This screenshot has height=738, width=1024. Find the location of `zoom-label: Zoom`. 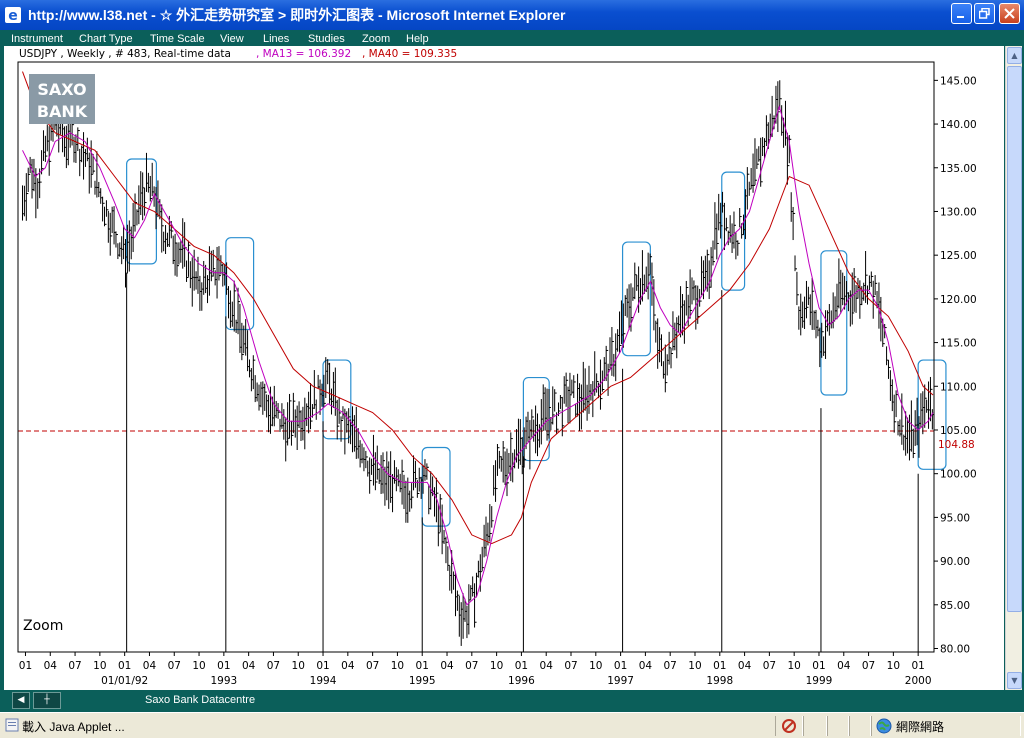

zoom-label: Zoom is located at coordinates (43, 626).